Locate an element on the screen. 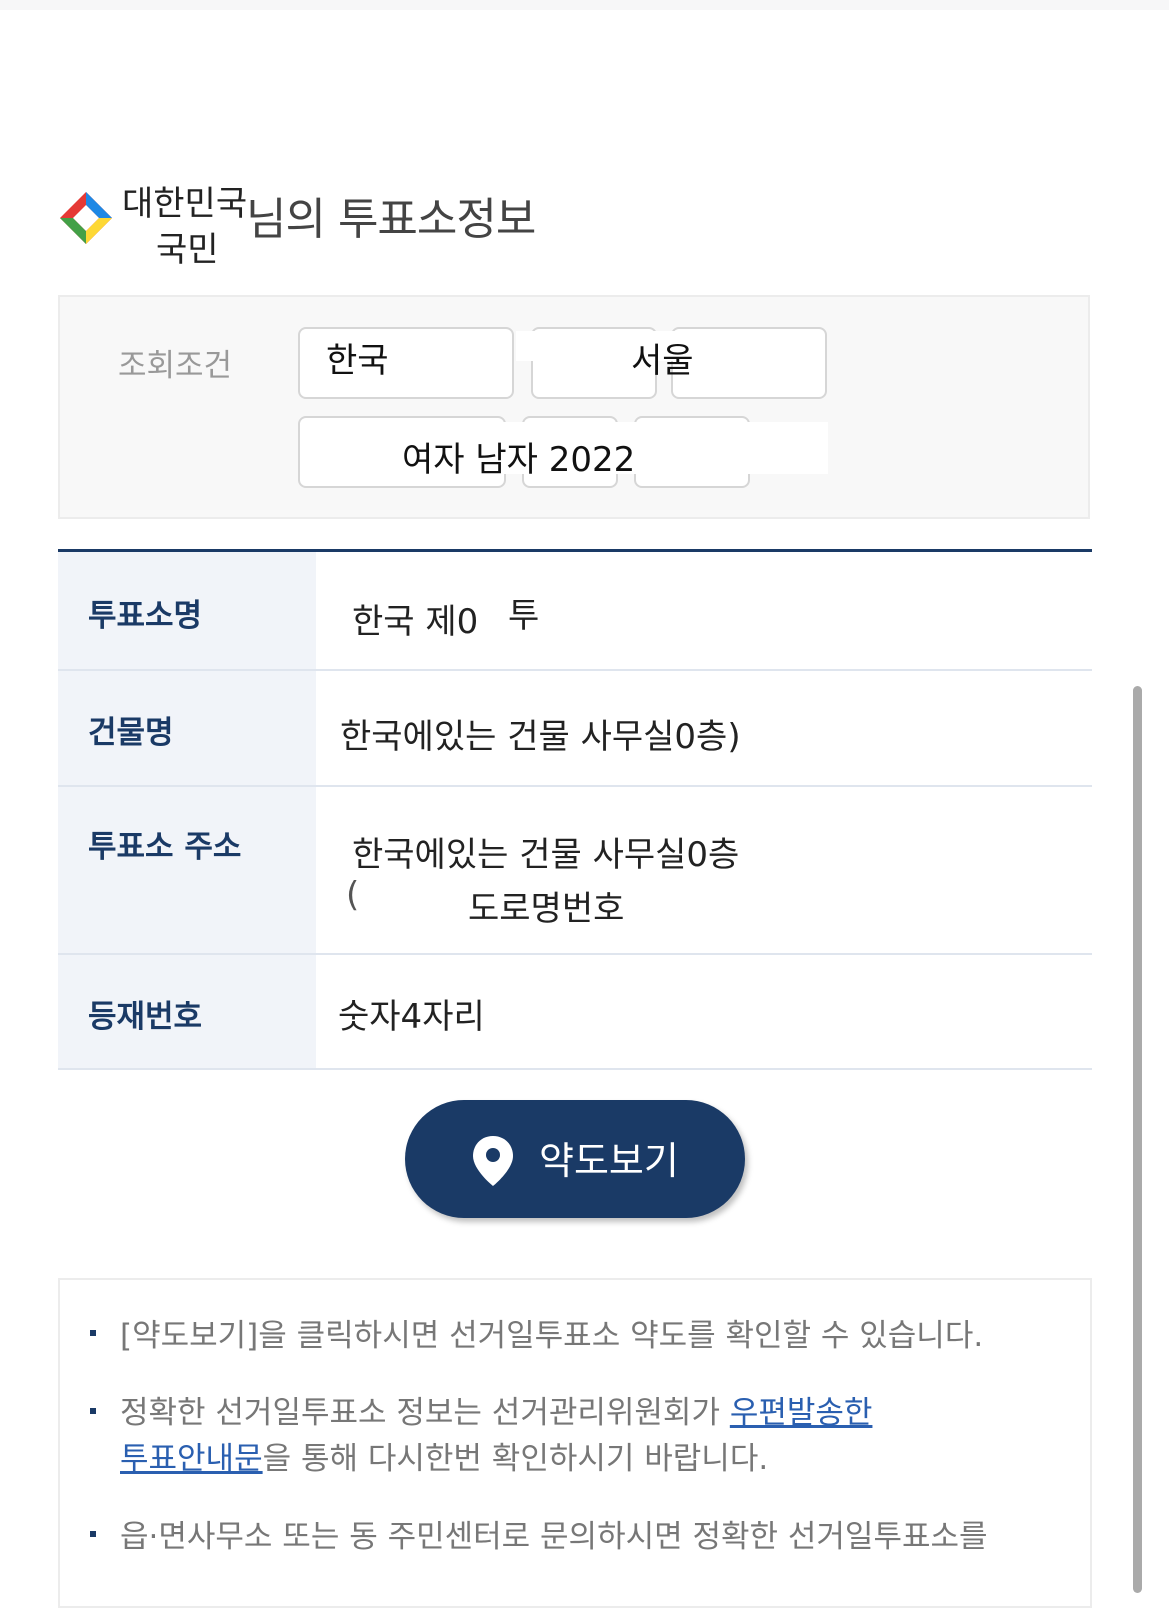 This screenshot has width=1169, height=1608. nec-logo-icon is located at coordinates (86, 218).